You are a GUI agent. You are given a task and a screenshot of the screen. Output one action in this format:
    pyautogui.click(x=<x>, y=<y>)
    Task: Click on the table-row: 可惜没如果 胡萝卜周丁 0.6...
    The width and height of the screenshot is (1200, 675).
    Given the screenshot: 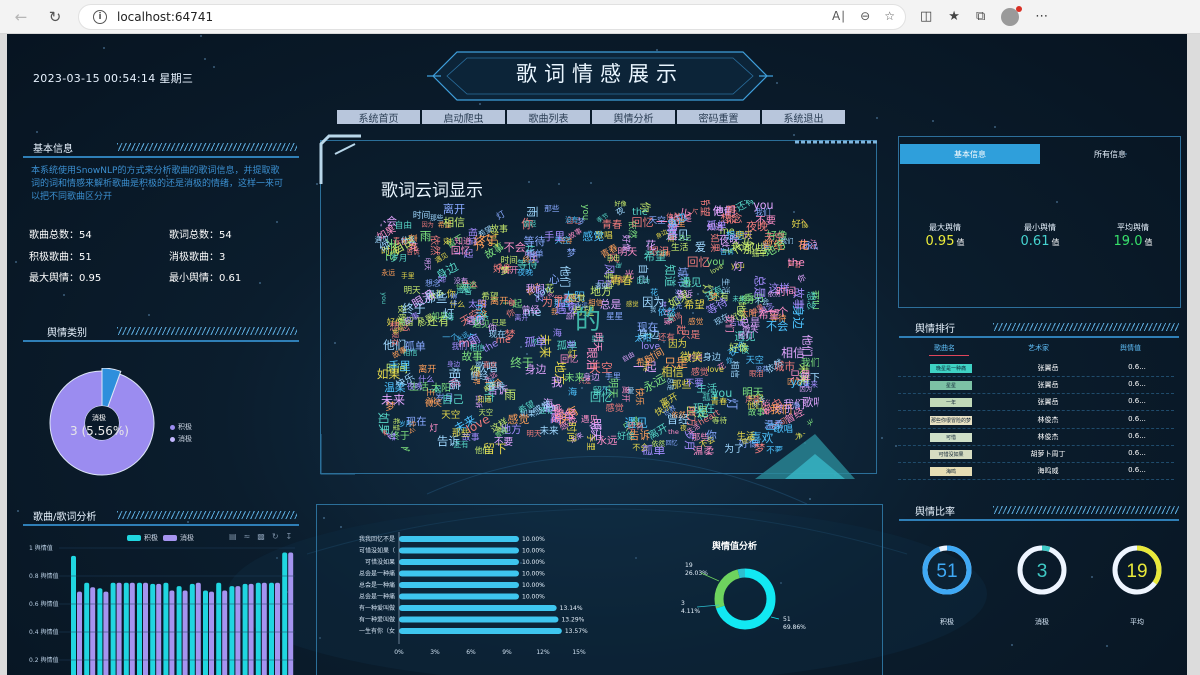 What is the action you would take?
    pyautogui.click(x=1036, y=454)
    